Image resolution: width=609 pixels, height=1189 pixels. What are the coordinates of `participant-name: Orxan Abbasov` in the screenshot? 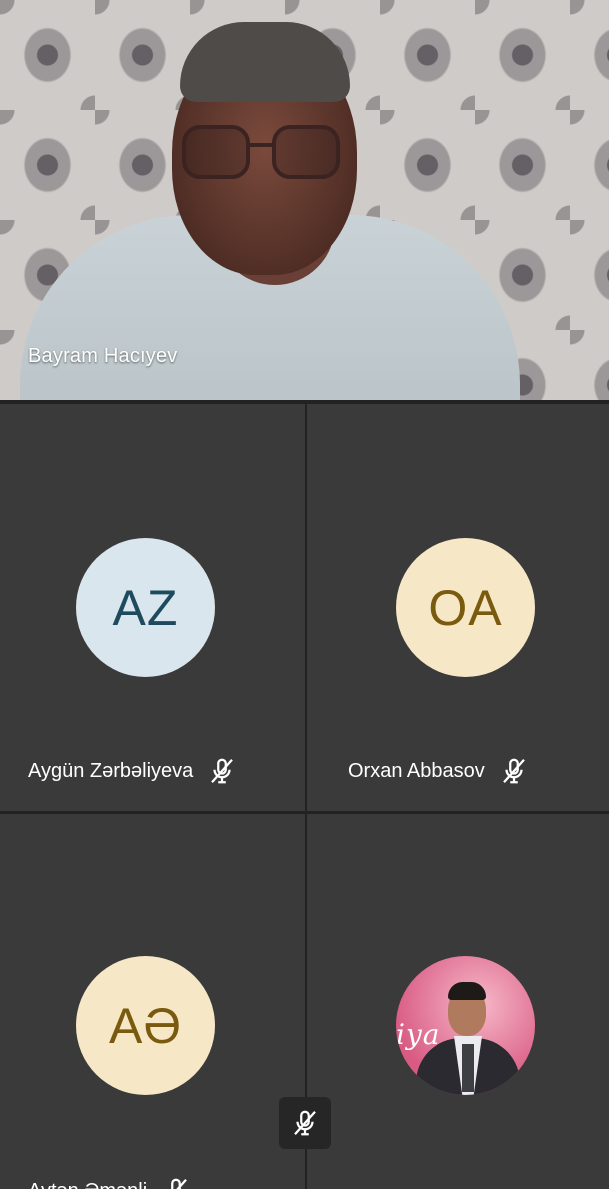 It's located at (416, 770).